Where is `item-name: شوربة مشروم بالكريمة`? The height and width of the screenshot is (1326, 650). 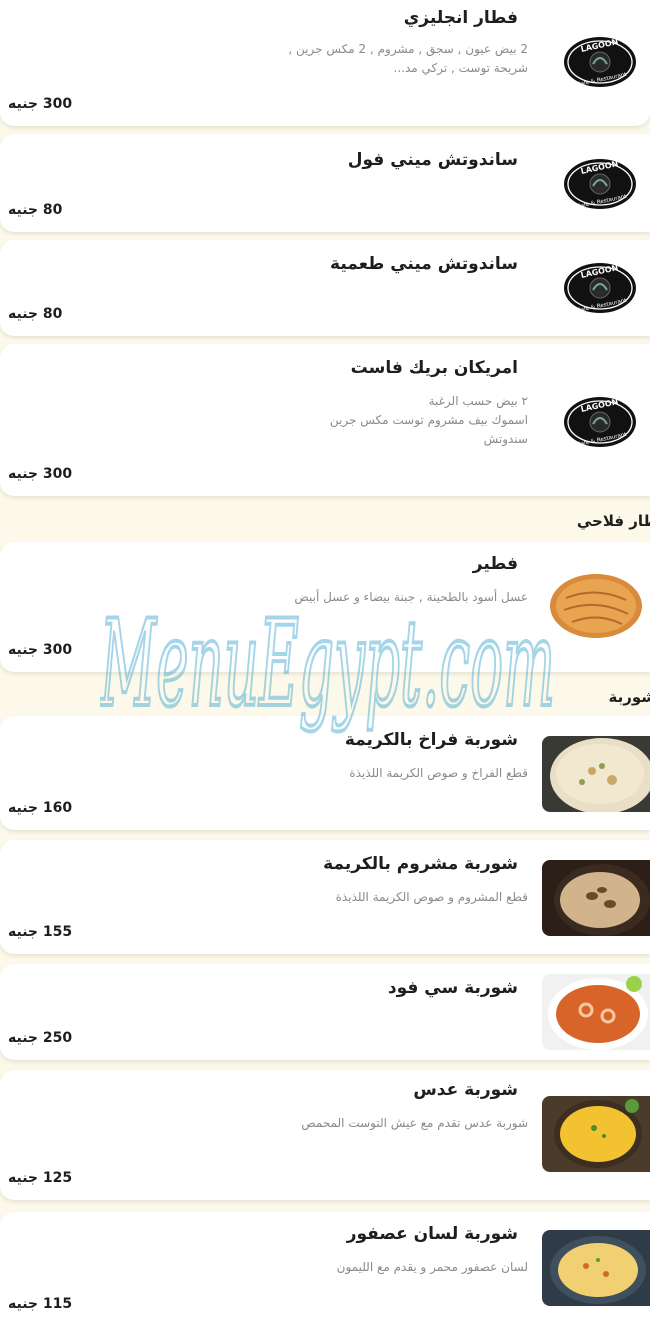
item-name: شوربة مشروم بالكريمة is located at coordinates (420, 864).